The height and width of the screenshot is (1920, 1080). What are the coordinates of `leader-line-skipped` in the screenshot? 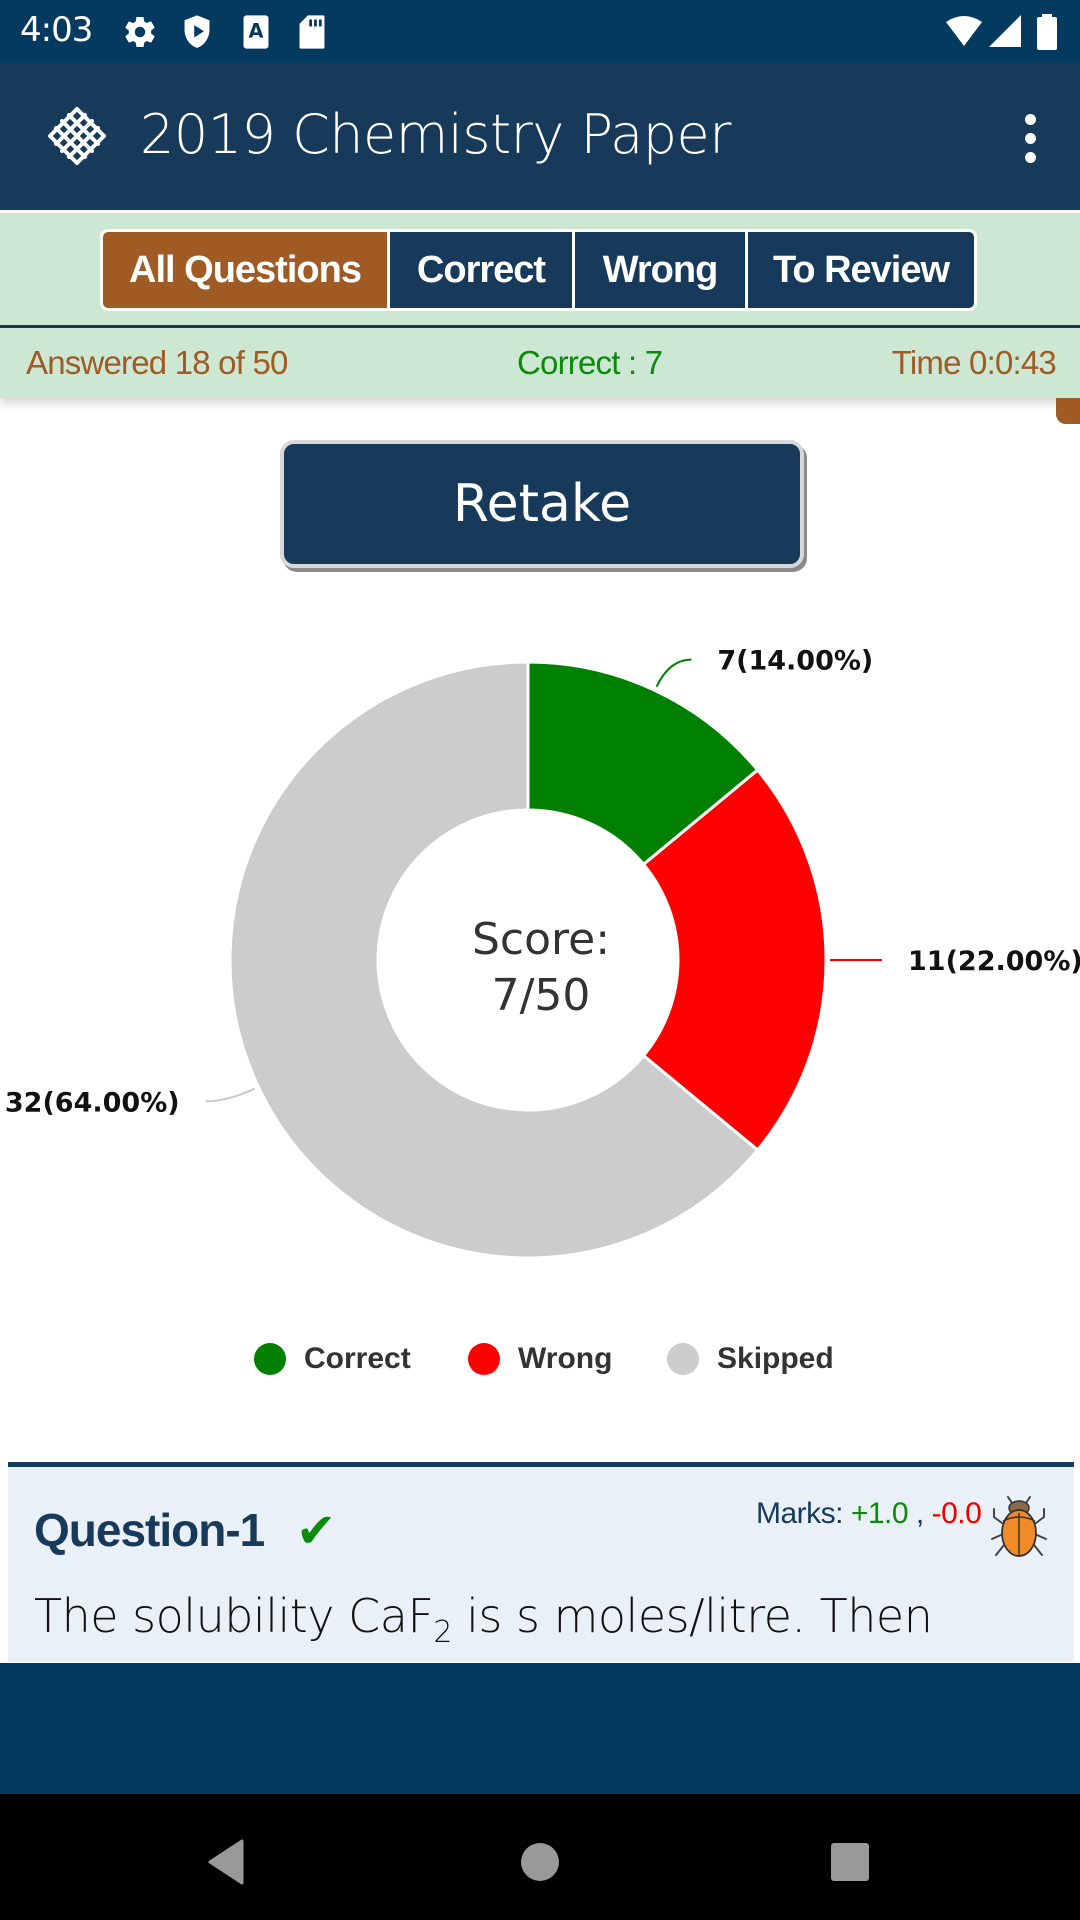 It's located at (230, 1095).